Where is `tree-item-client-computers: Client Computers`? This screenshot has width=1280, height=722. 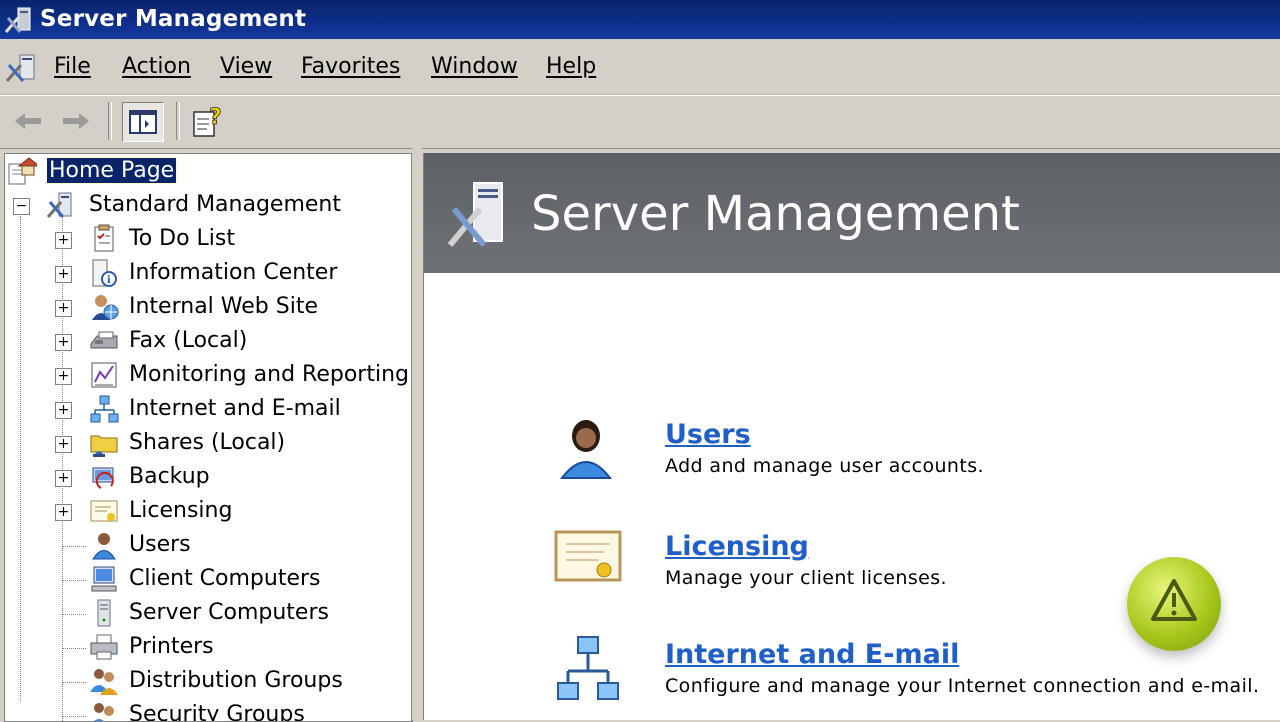 tree-item-client-computers: Client Computers is located at coordinates (205, 580).